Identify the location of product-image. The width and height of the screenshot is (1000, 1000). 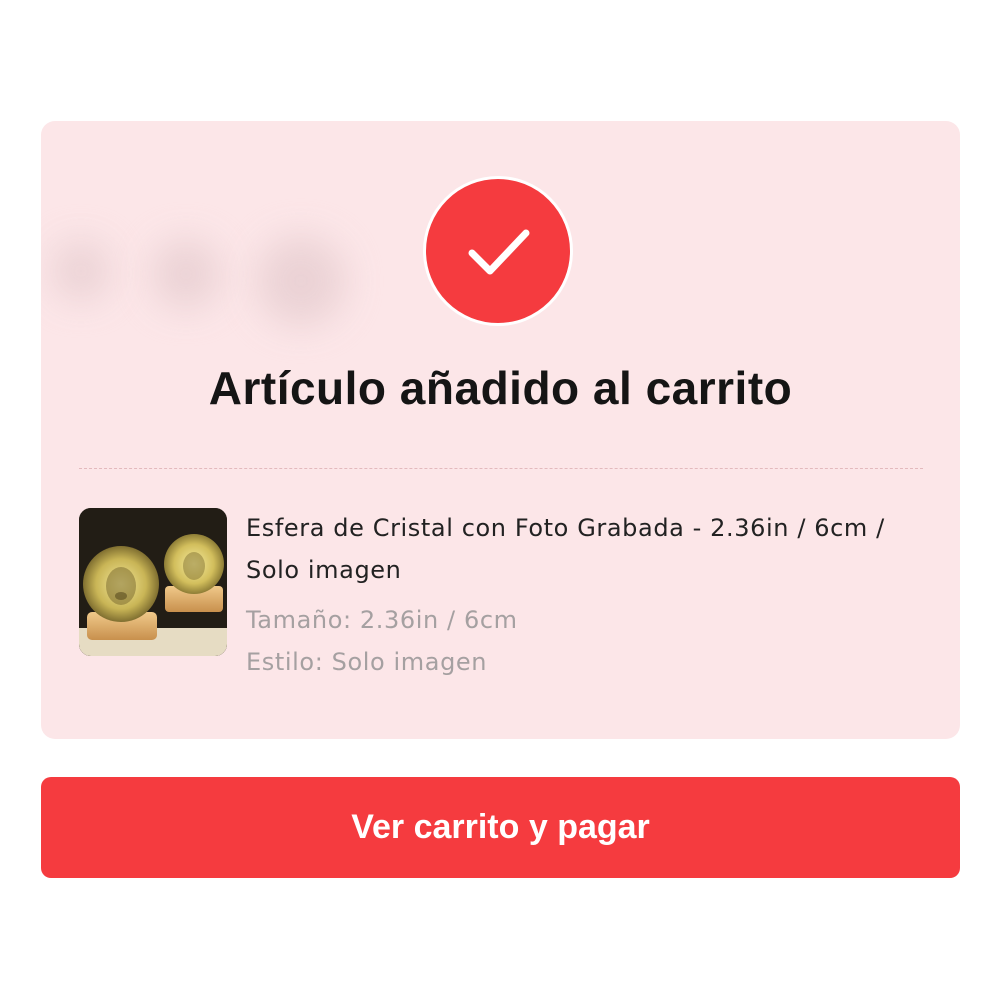
(153, 582).